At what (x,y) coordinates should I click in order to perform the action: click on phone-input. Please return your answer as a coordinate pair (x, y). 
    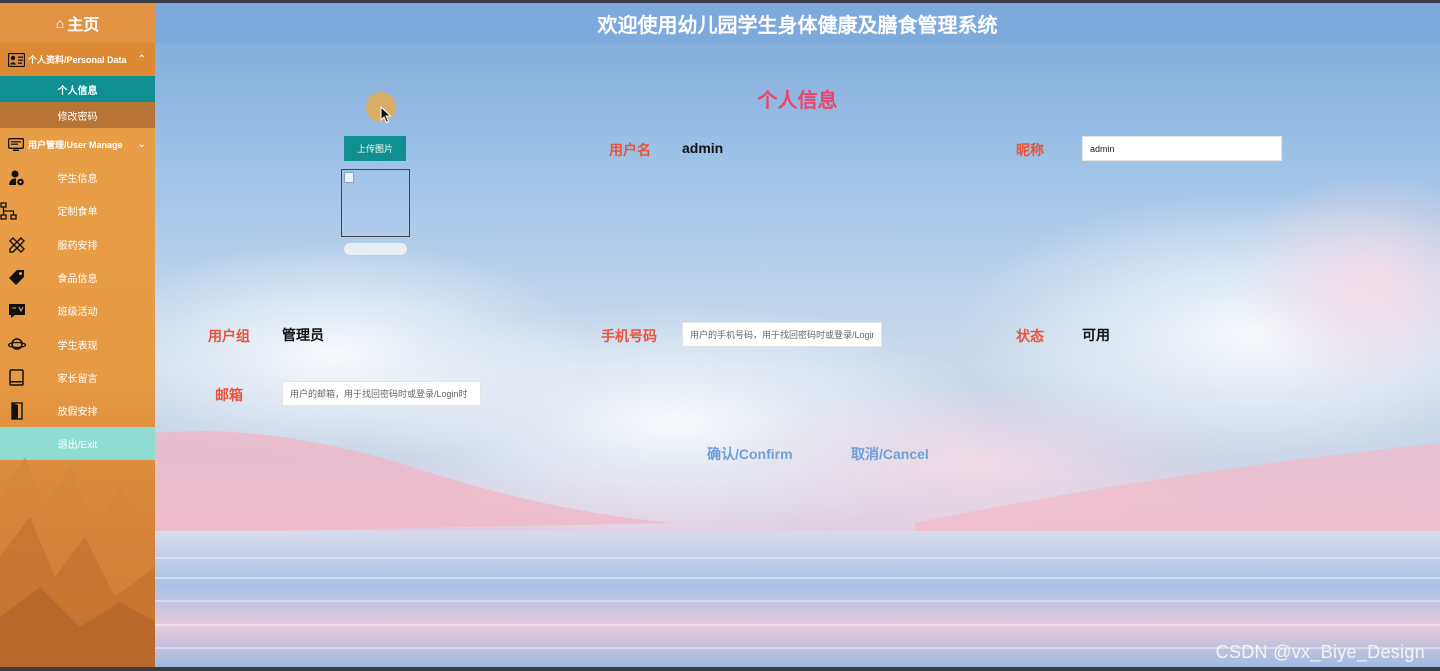
    Looking at the image, I should click on (782, 334).